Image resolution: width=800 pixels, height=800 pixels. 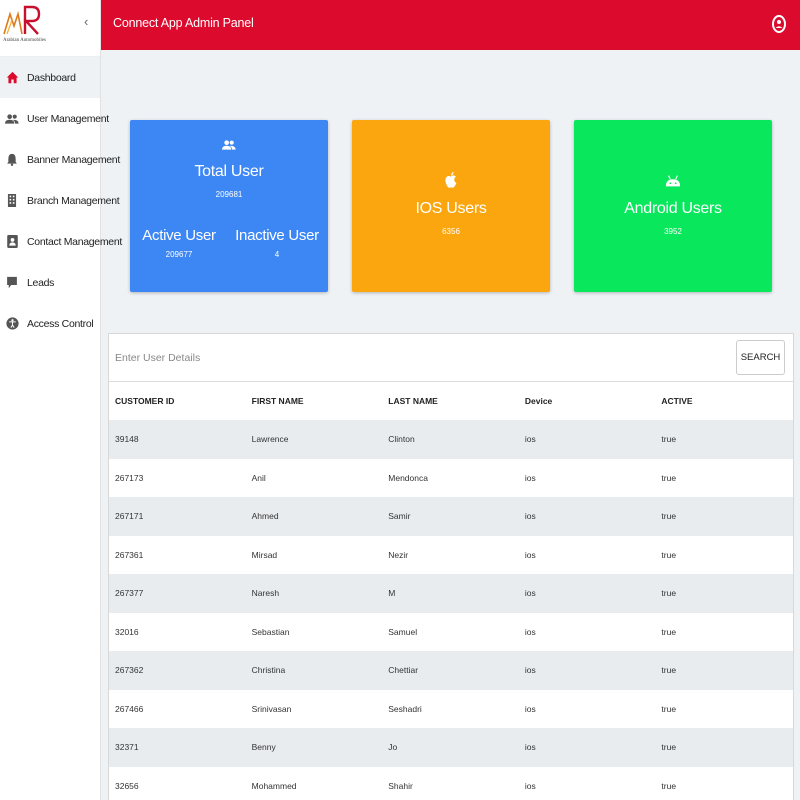 I want to click on sidebar-item-contact-management: Contact Management, so click(x=61, y=241).